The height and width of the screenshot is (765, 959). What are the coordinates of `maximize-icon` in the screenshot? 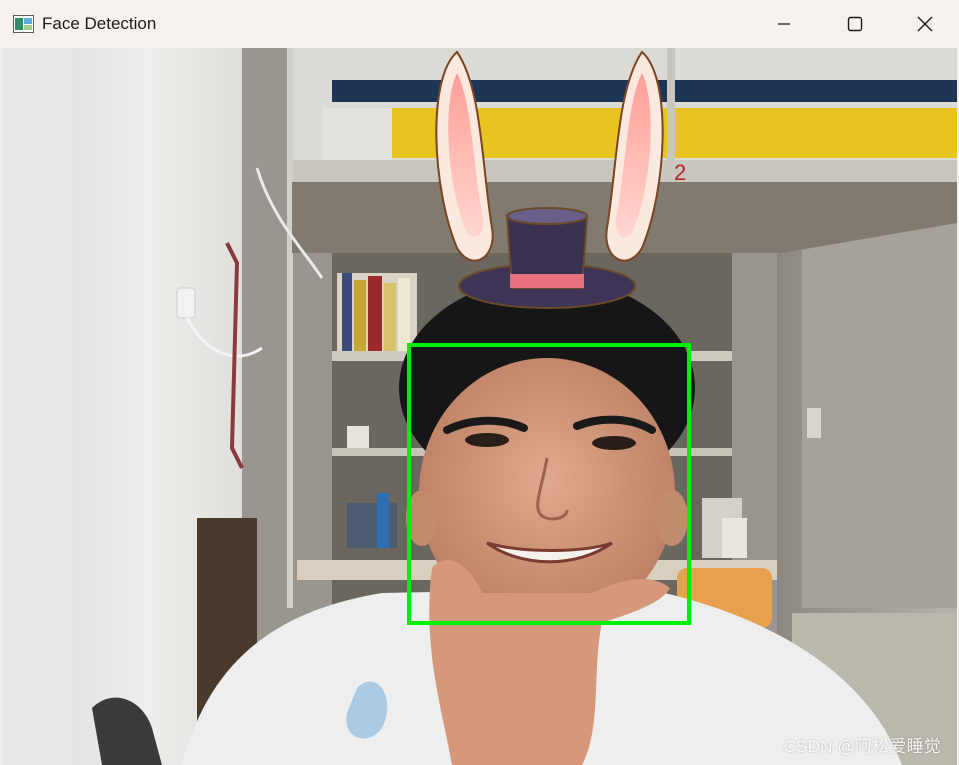 It's located at (855, 24).